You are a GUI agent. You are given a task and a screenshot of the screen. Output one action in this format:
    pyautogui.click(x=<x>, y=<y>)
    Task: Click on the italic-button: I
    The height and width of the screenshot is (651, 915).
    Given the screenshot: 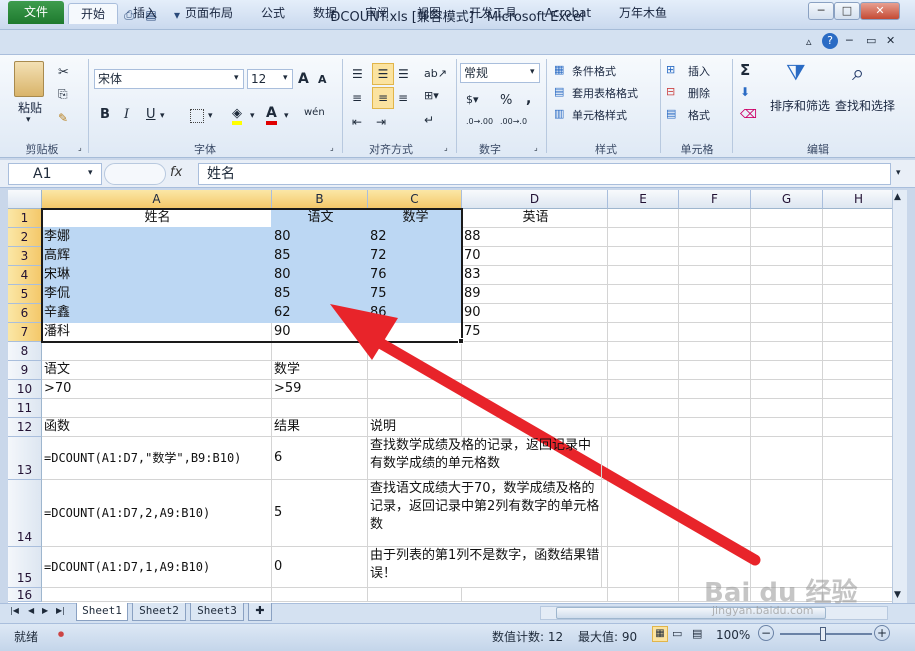 What is the action you would take?
    pyautogui.click(x=126, y=114)
    